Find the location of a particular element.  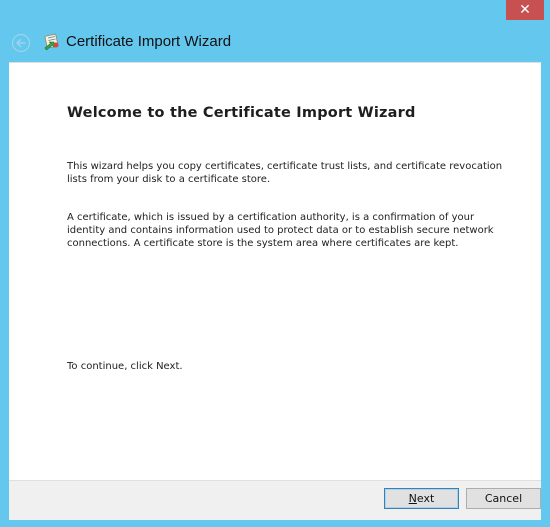

next-button: Next is located at coordinates (421, 498).